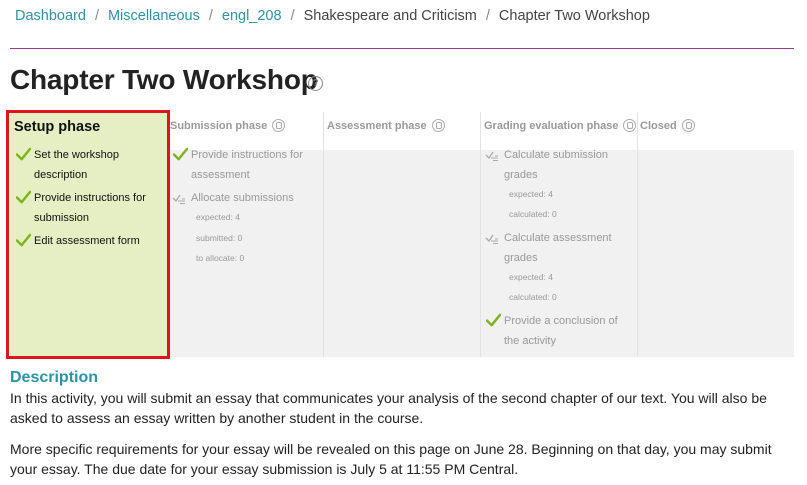 The image size is (807, 485). I want to click on task-label-line: the activity, so click(530, 341).